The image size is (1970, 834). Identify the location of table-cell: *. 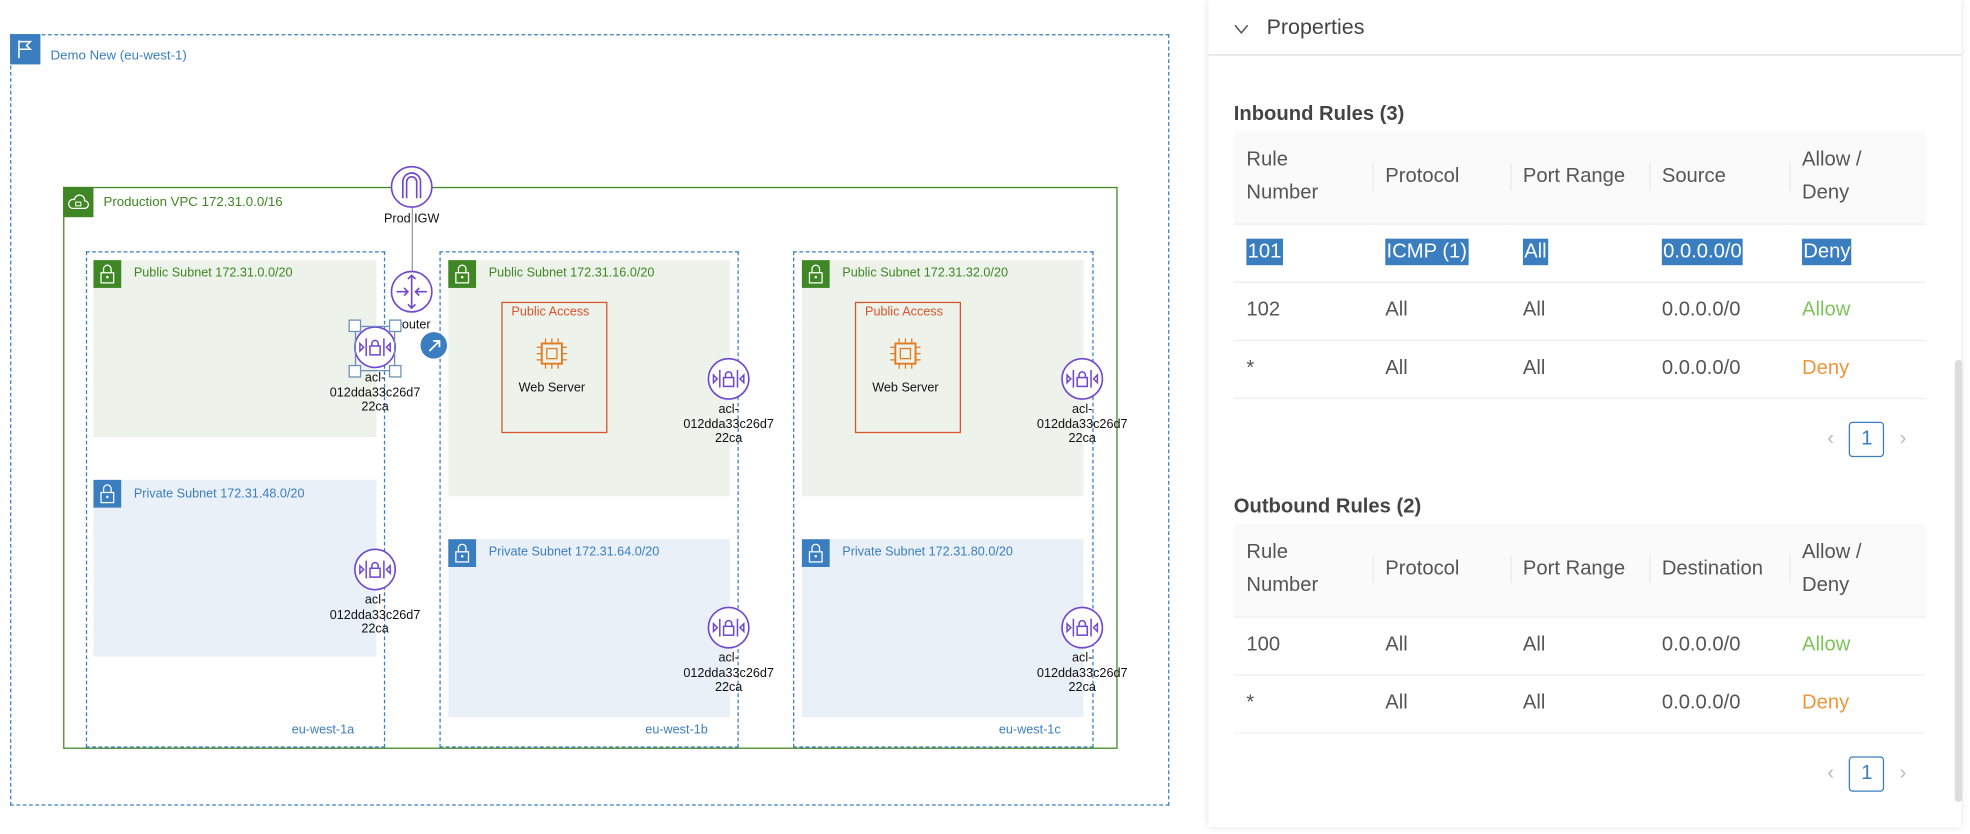
(1303, 369).